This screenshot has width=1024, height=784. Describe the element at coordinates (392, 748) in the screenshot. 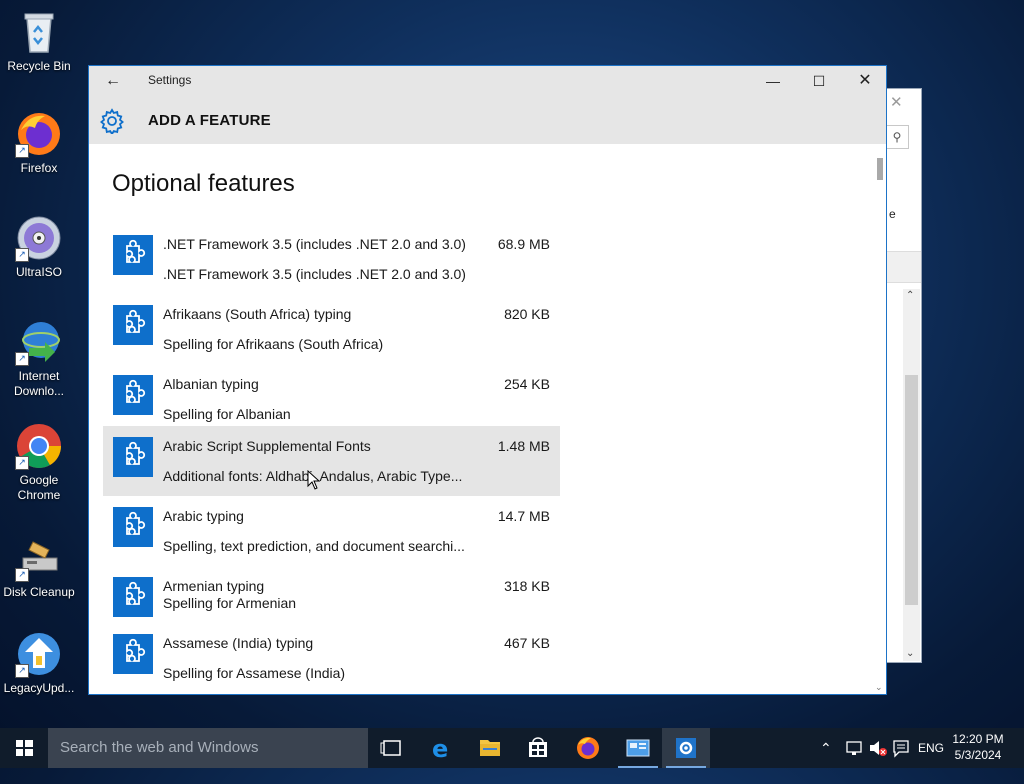

I see `task-view-button` at that location.